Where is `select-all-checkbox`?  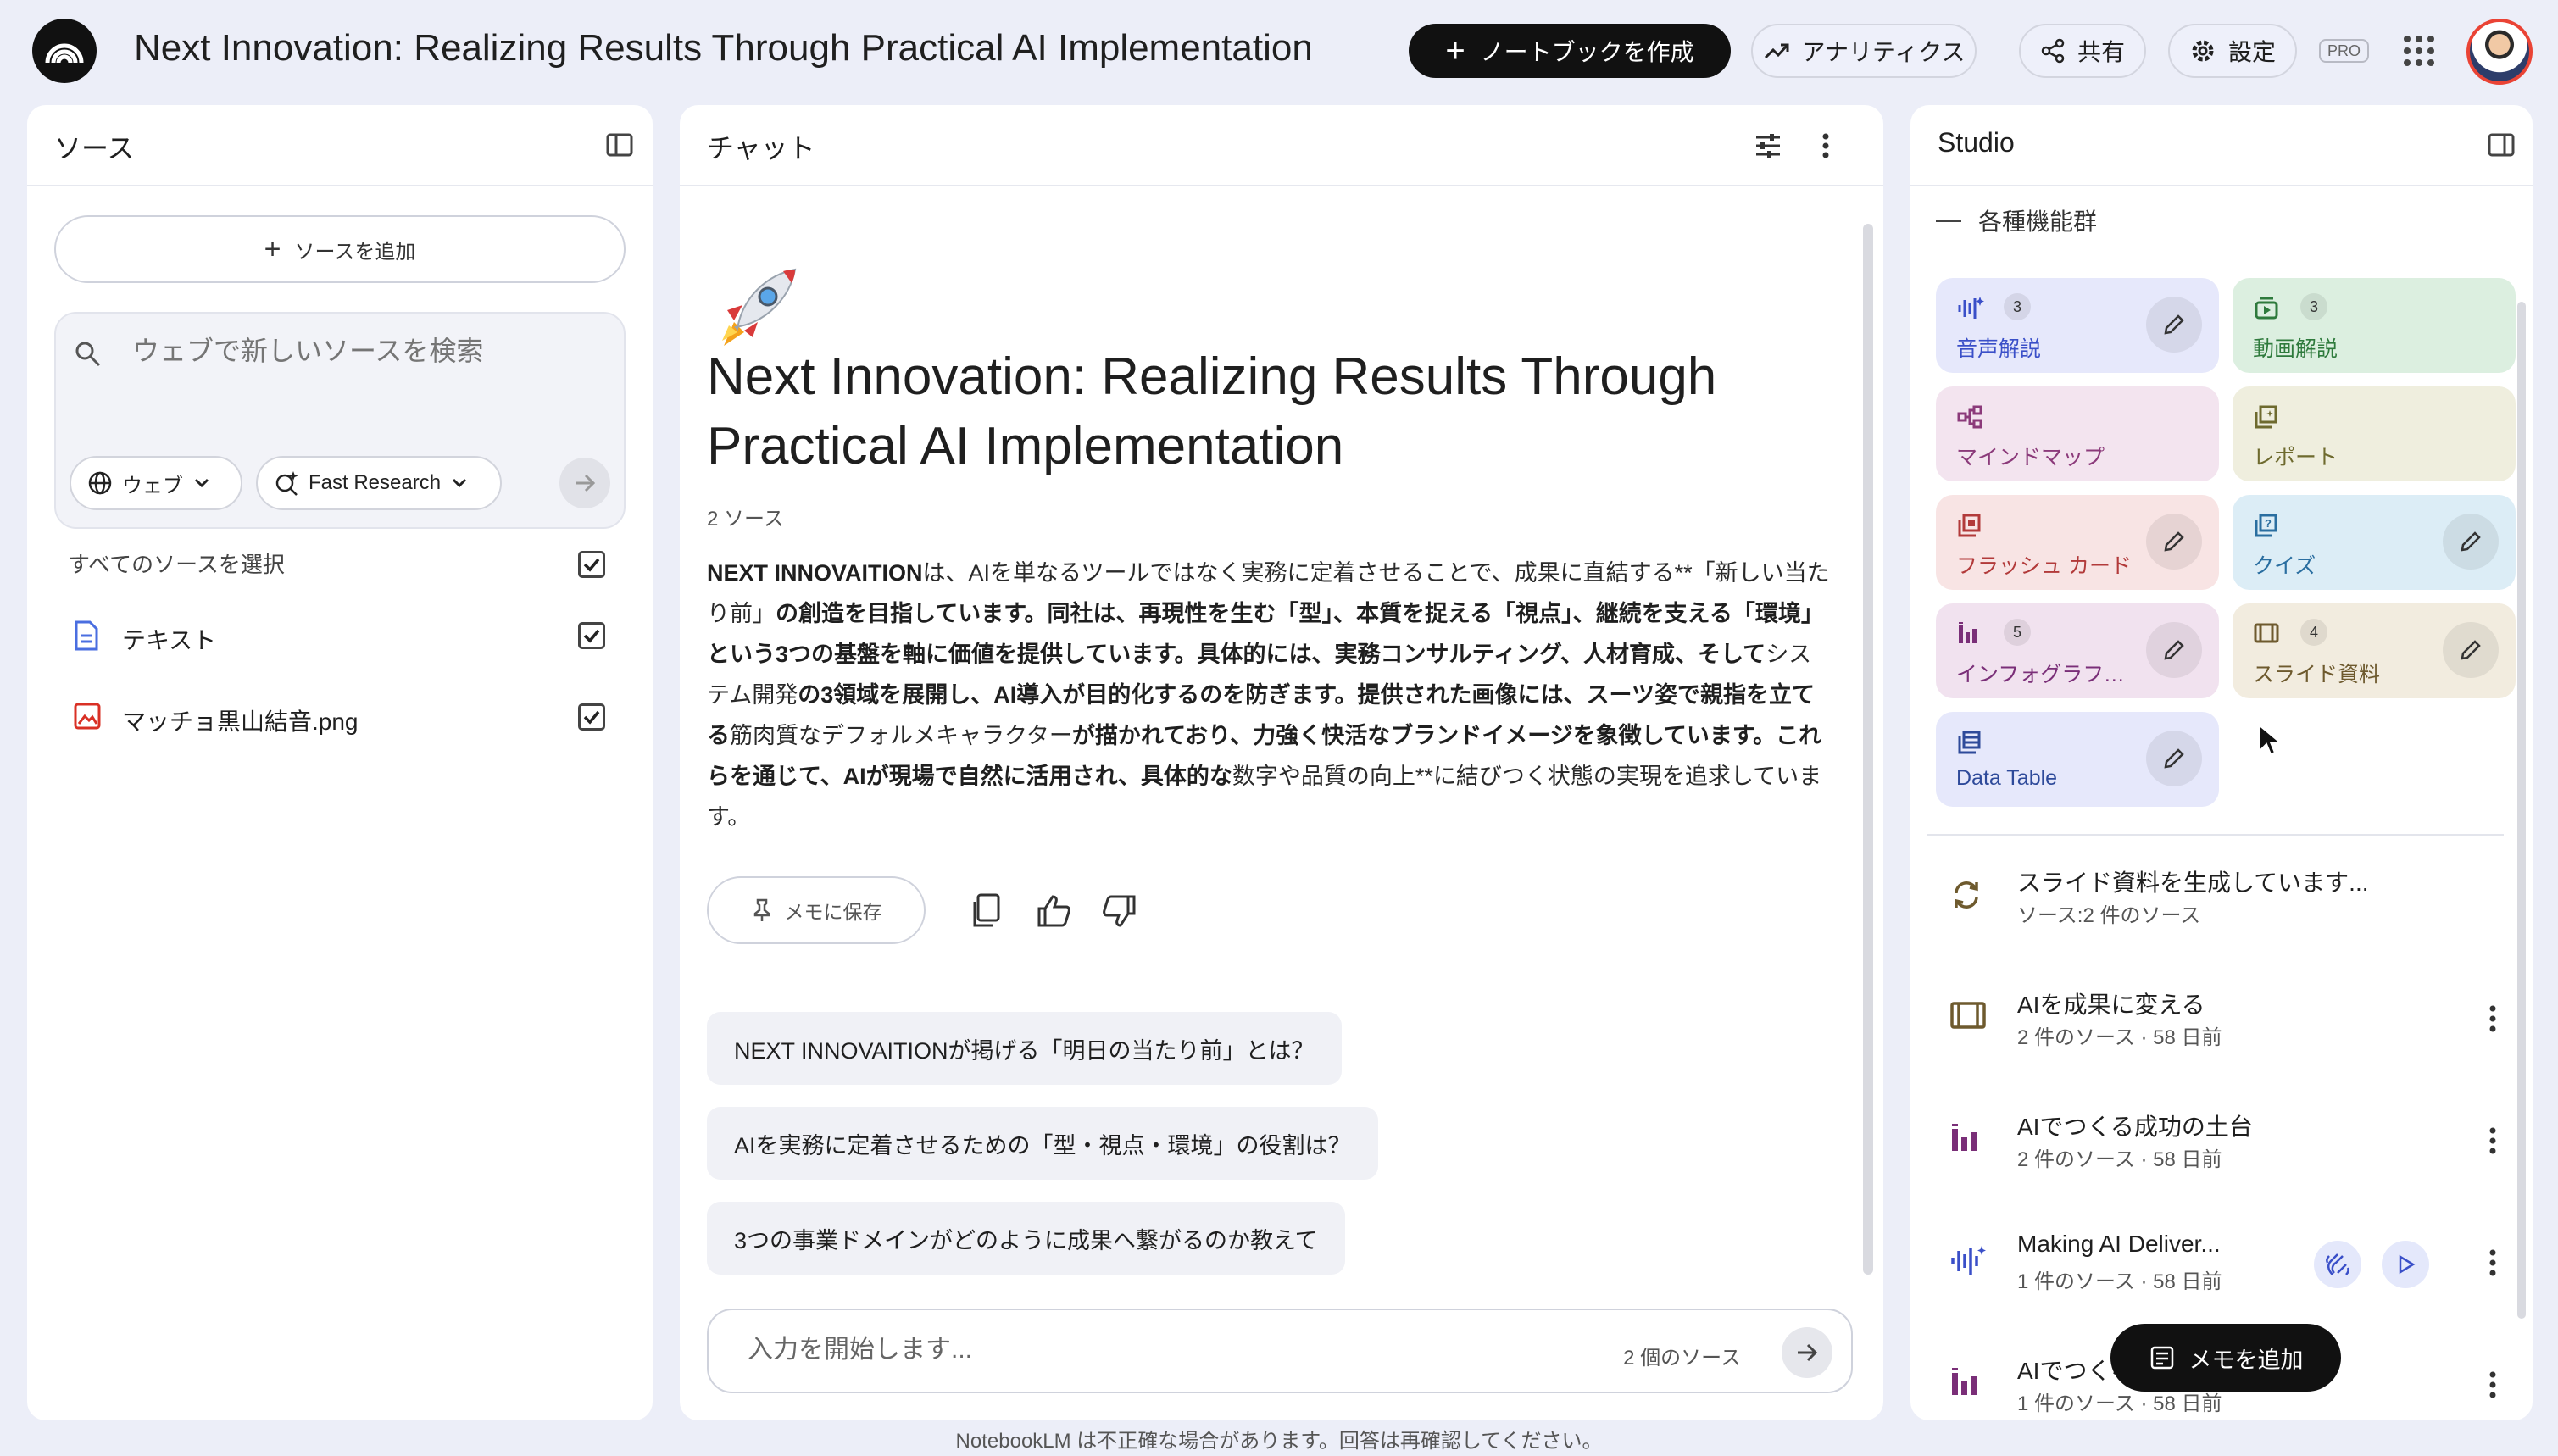
select-all-checkbox is located at coordinates (591, 564).